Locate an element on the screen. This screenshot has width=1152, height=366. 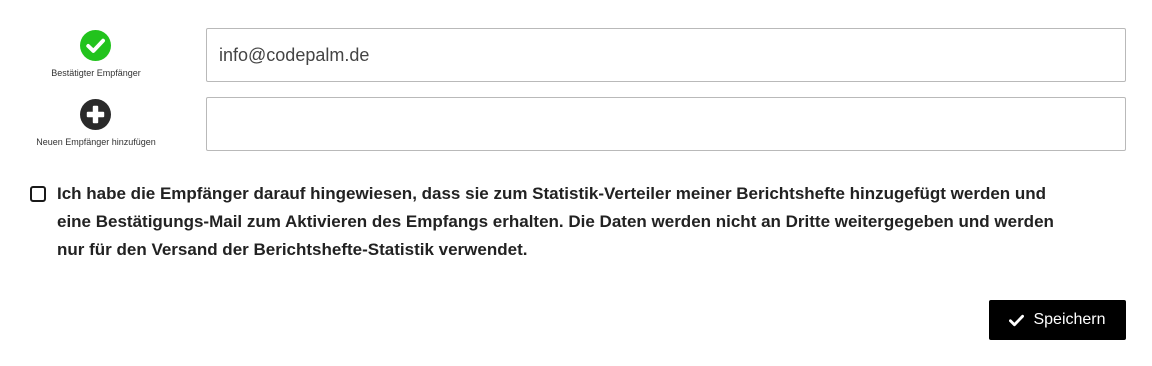
save-button-label: Speichern is located at coordinates (1069, 319).